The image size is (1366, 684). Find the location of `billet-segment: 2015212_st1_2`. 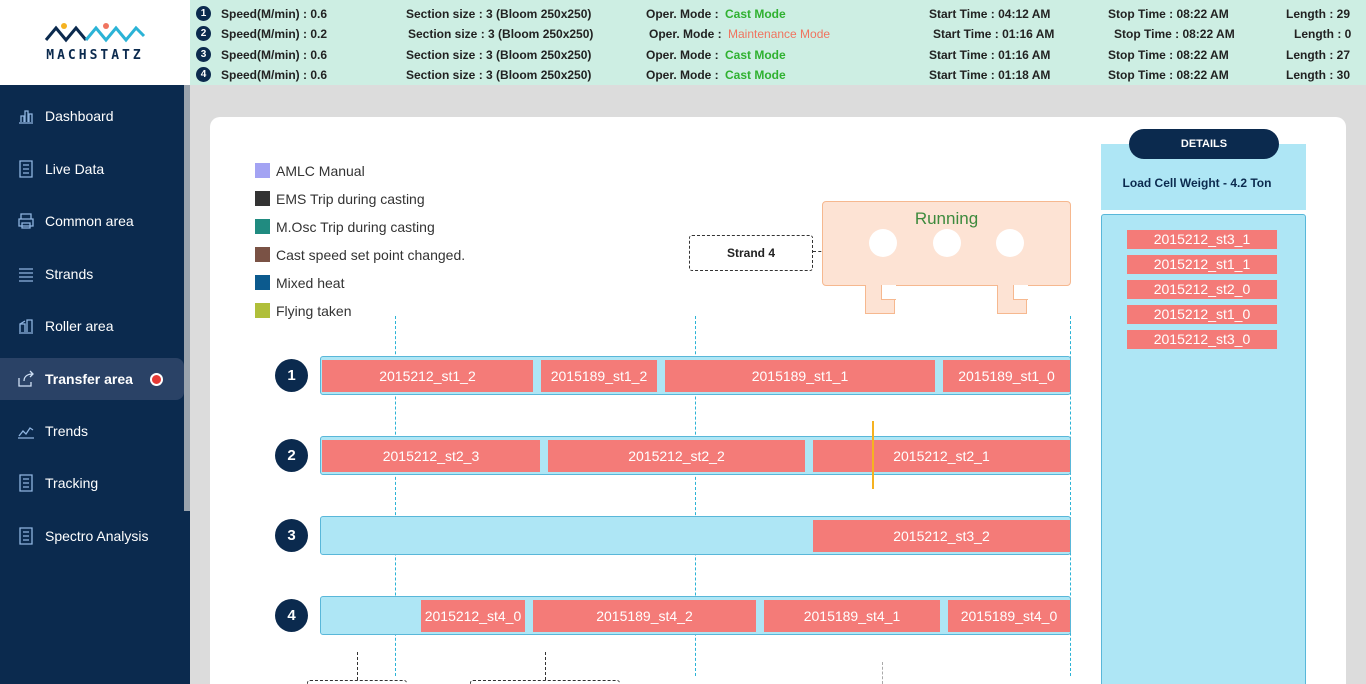

billet-segment: 2015212_st1_2 is located at coordinates (427, 376).